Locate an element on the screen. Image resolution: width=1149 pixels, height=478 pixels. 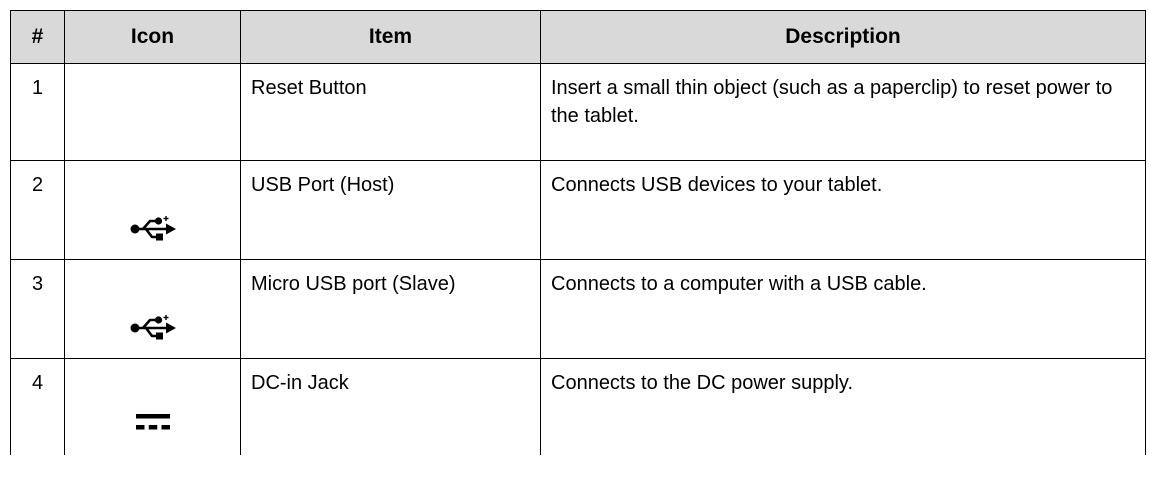
item-name: Reset Button is located at coordinates (390, 112).